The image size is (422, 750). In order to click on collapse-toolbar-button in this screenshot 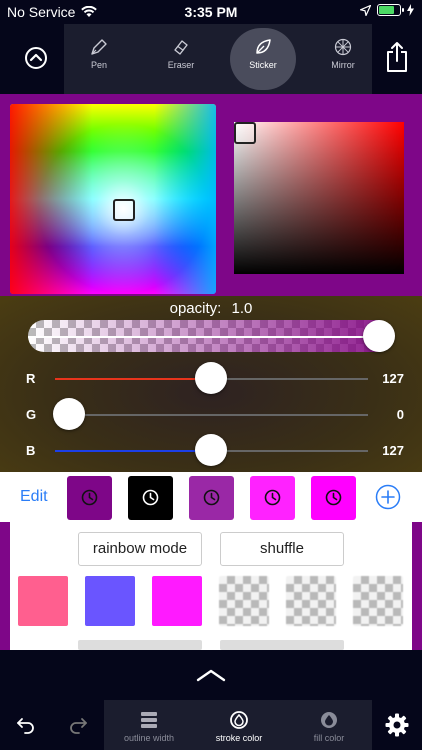, I will do `click(36, 60)`.